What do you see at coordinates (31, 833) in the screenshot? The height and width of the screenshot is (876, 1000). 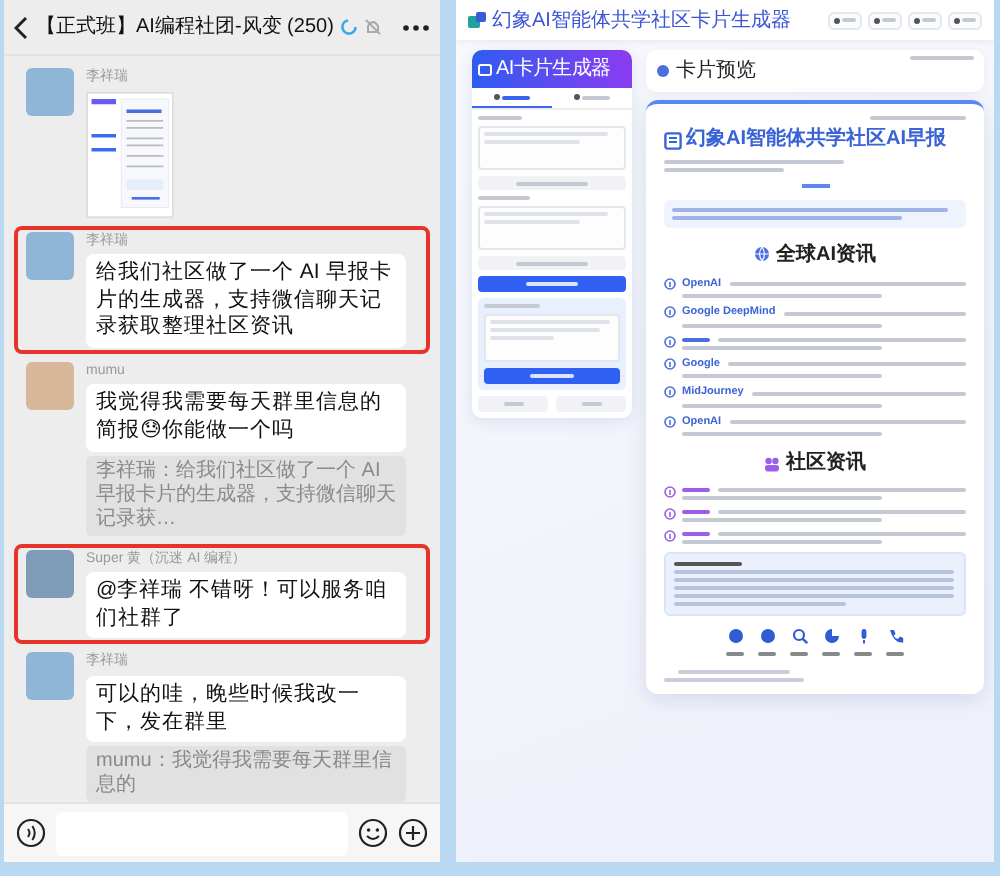 I see `voice-icon` at bounding box center [31, 833].